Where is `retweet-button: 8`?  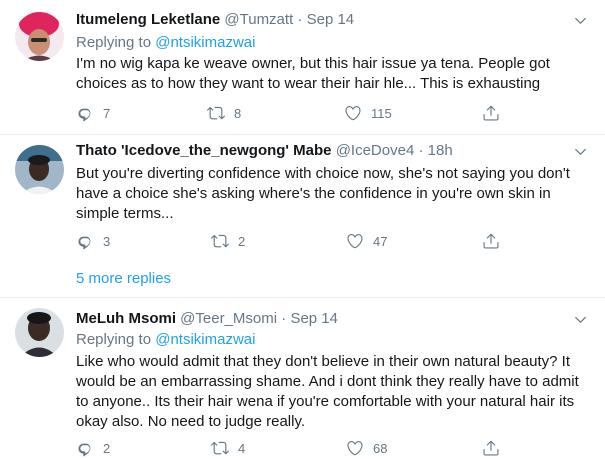 retweet-button: 8 is located at coordinates (224, 113).